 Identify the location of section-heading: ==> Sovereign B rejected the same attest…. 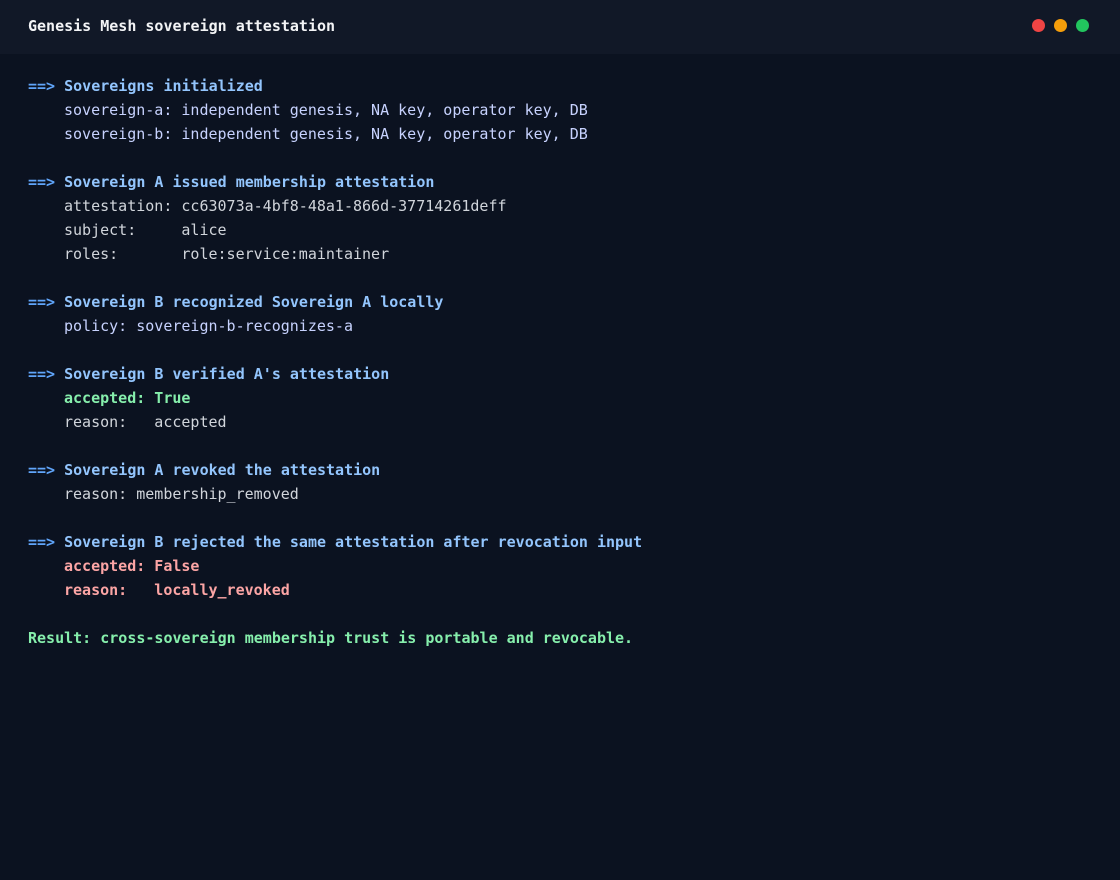
(560, 542).